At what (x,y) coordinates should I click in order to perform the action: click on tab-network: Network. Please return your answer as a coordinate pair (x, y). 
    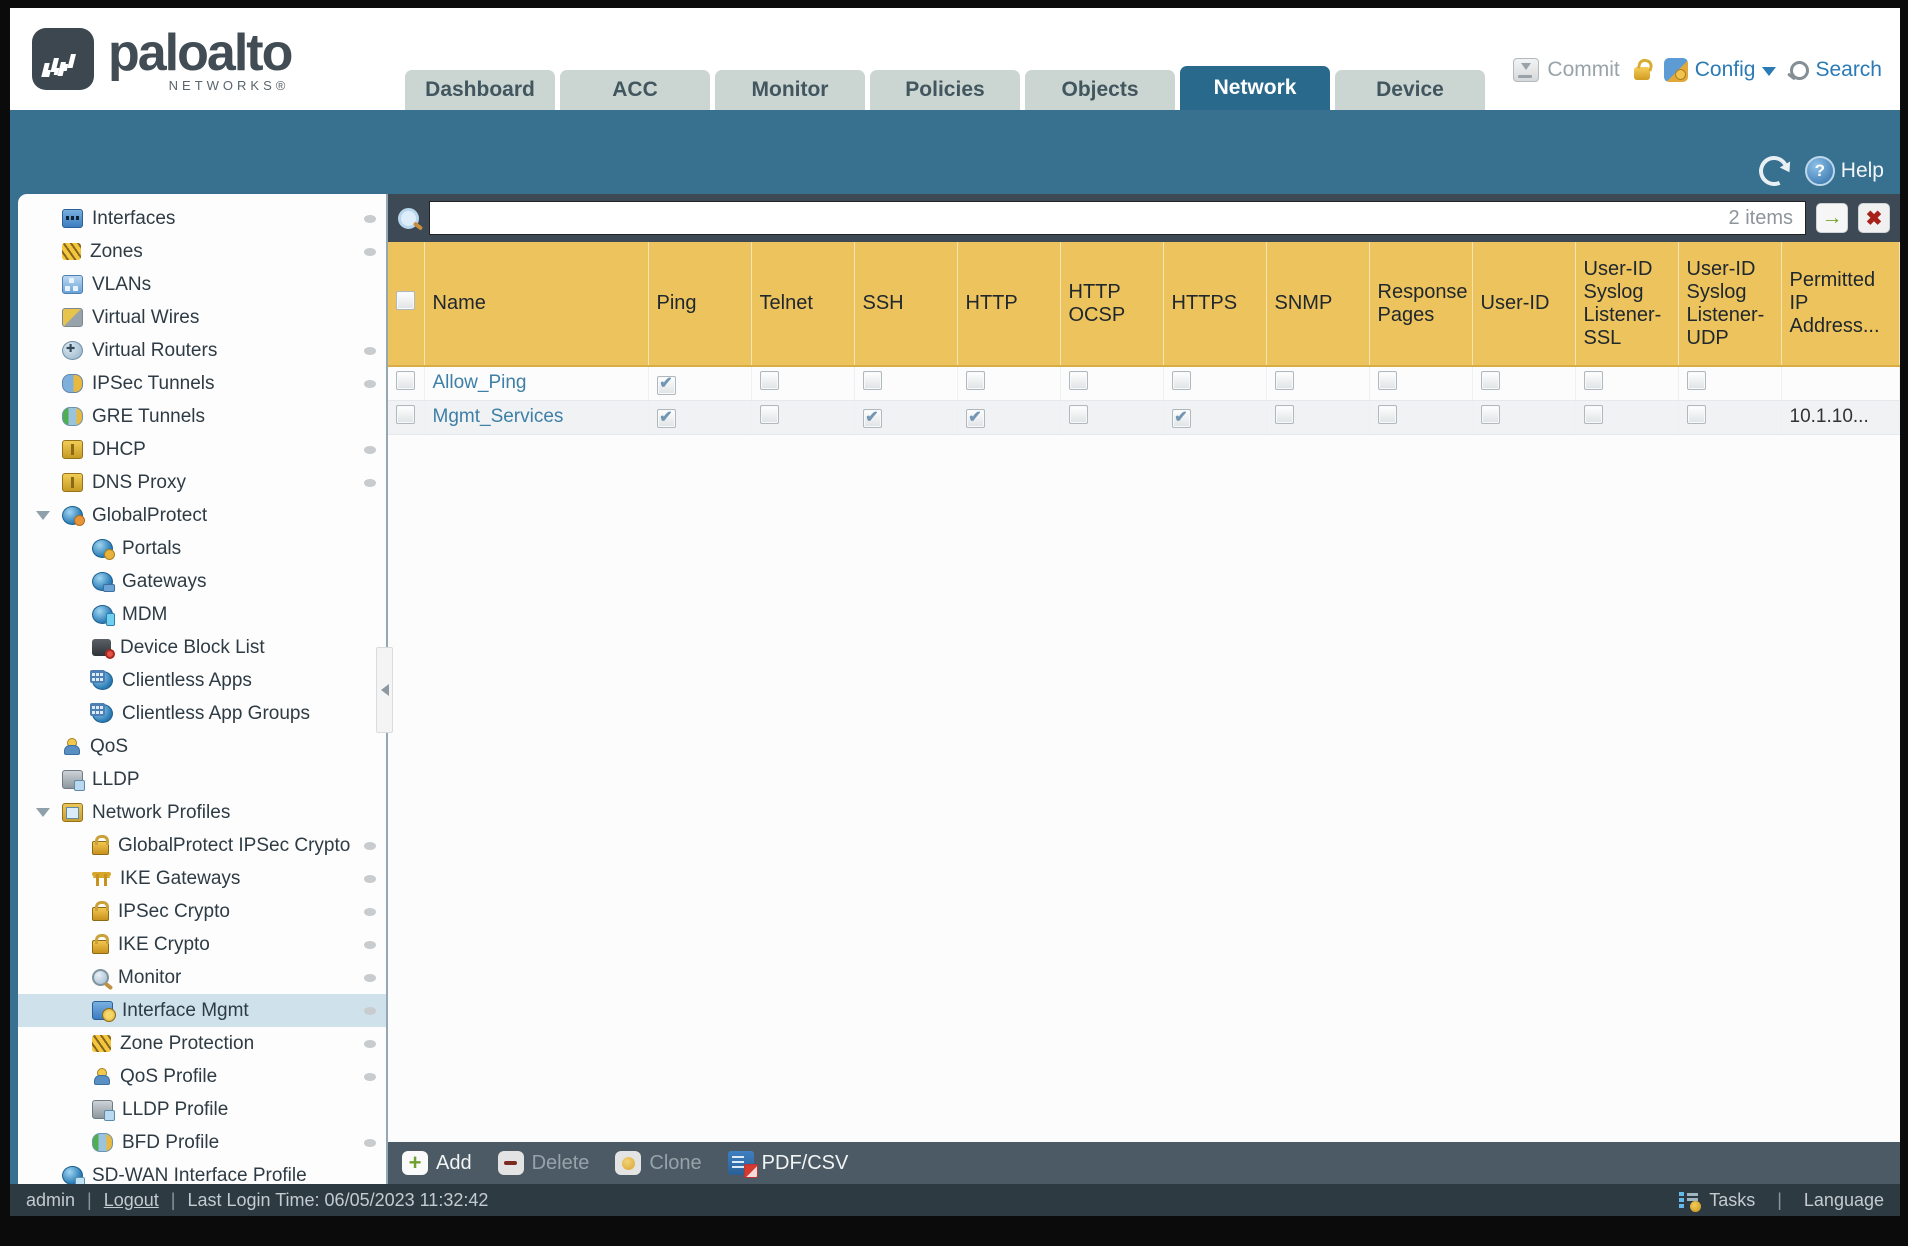
    Looking at the image, I should click on (1255, 88).